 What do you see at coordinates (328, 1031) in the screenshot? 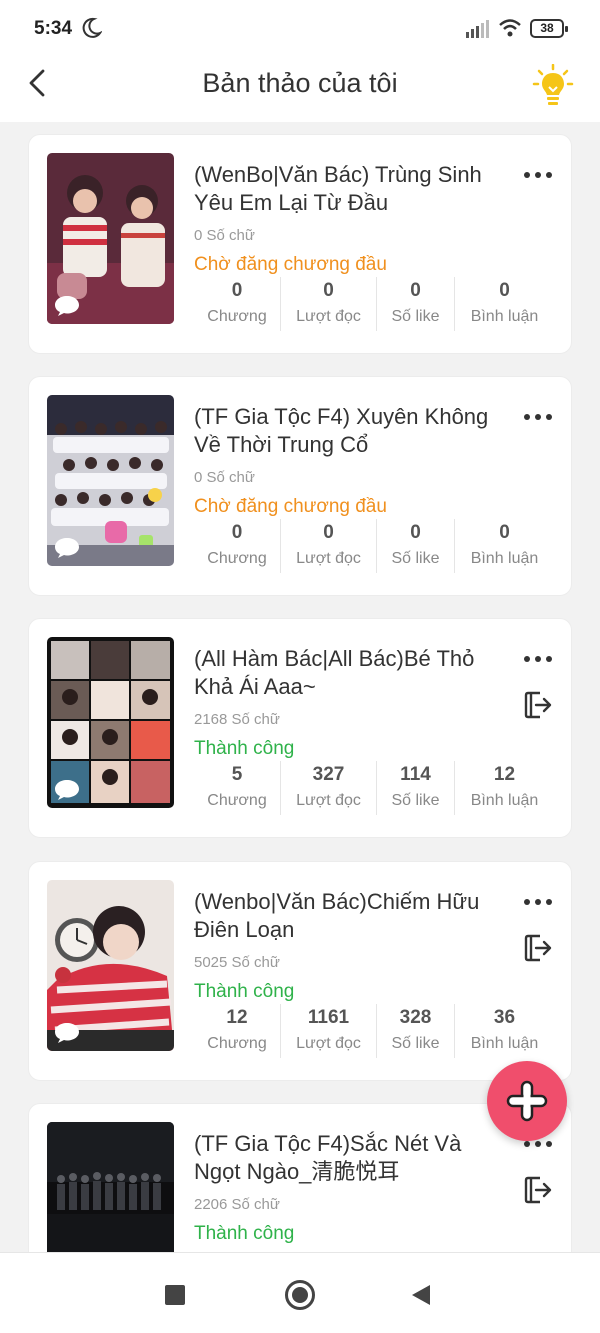
I see `stat-reads: 1161 Lượt đọc` at bounding box center [328, 1031].